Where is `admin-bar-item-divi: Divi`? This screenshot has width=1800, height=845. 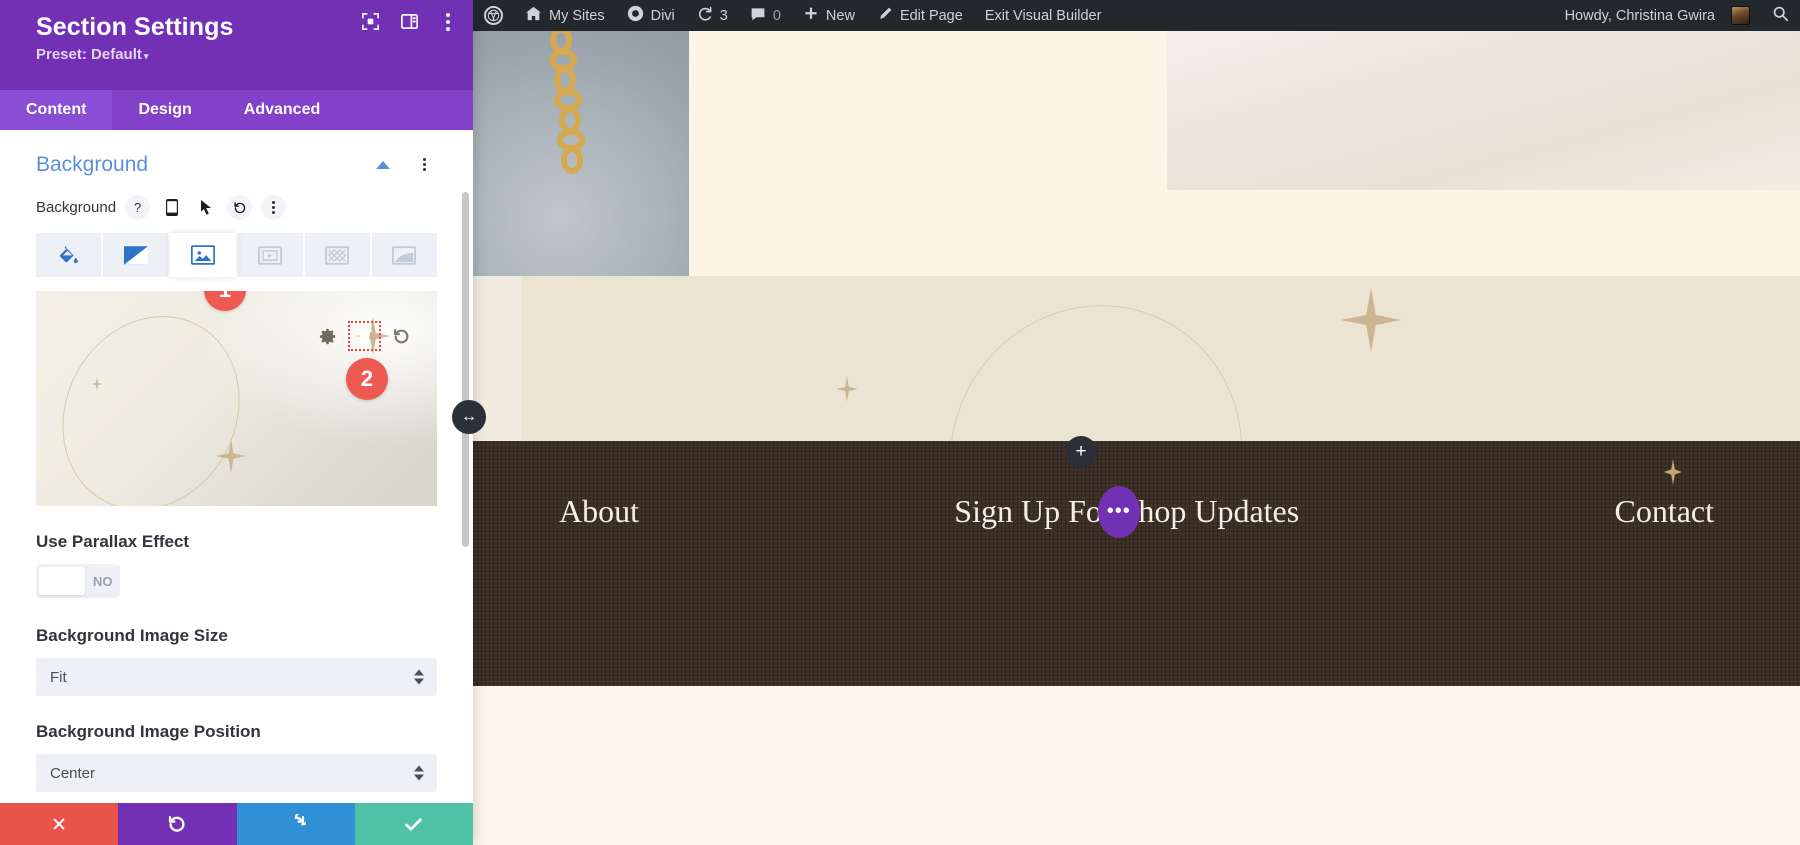 admin-bar-item-divi: Divi is located at coordinates (651, 15).